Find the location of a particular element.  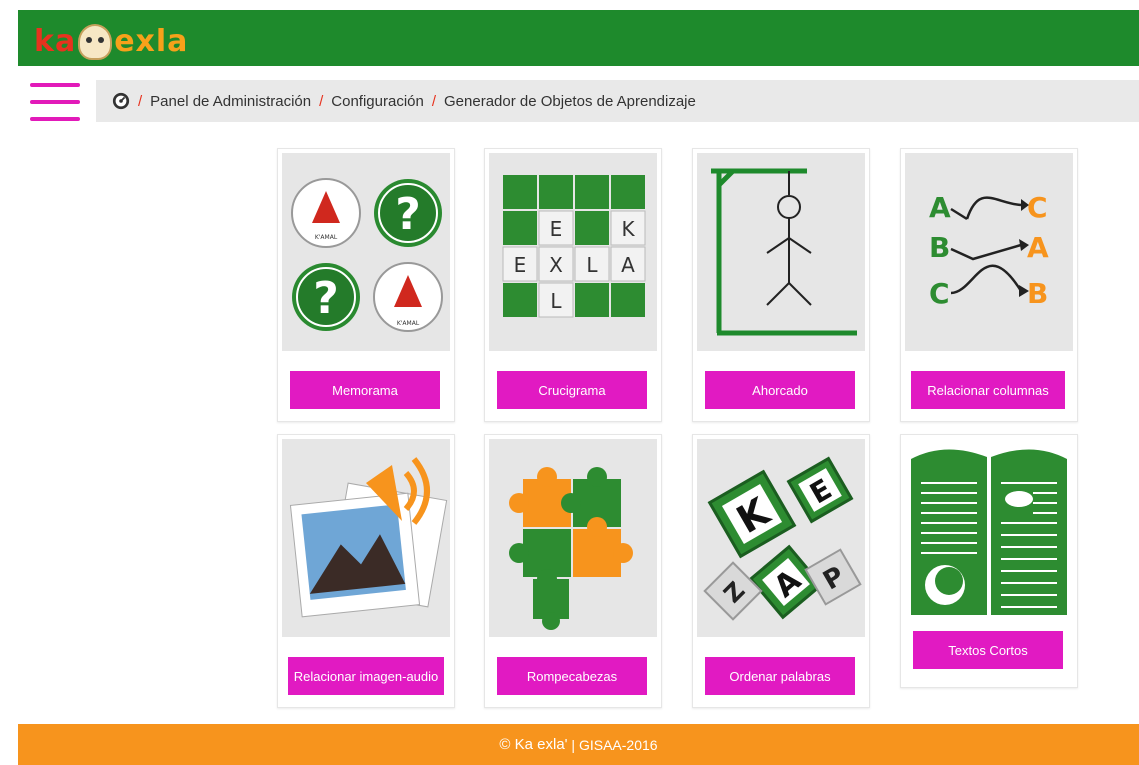

card-ordenar-palabras: K E A Z P Ordenar palabras is located at coordinates (781, 571).